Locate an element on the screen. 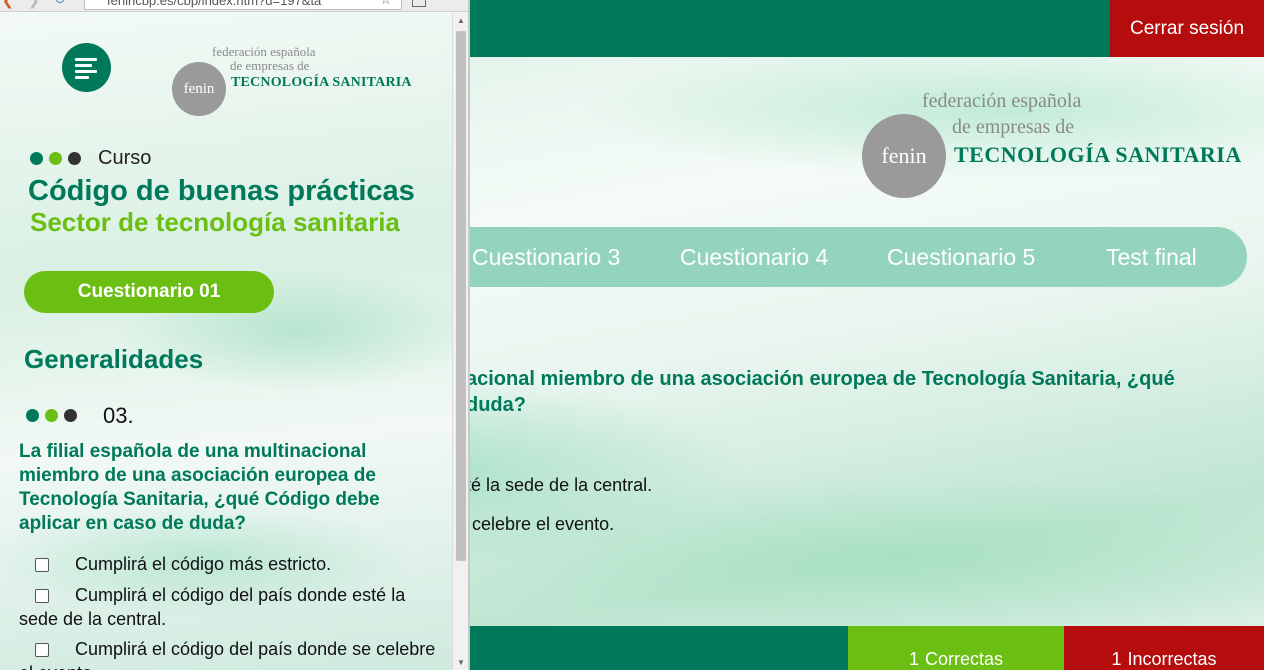  scrollbar: ▲ ▼ is located at coordinates (460, 341).